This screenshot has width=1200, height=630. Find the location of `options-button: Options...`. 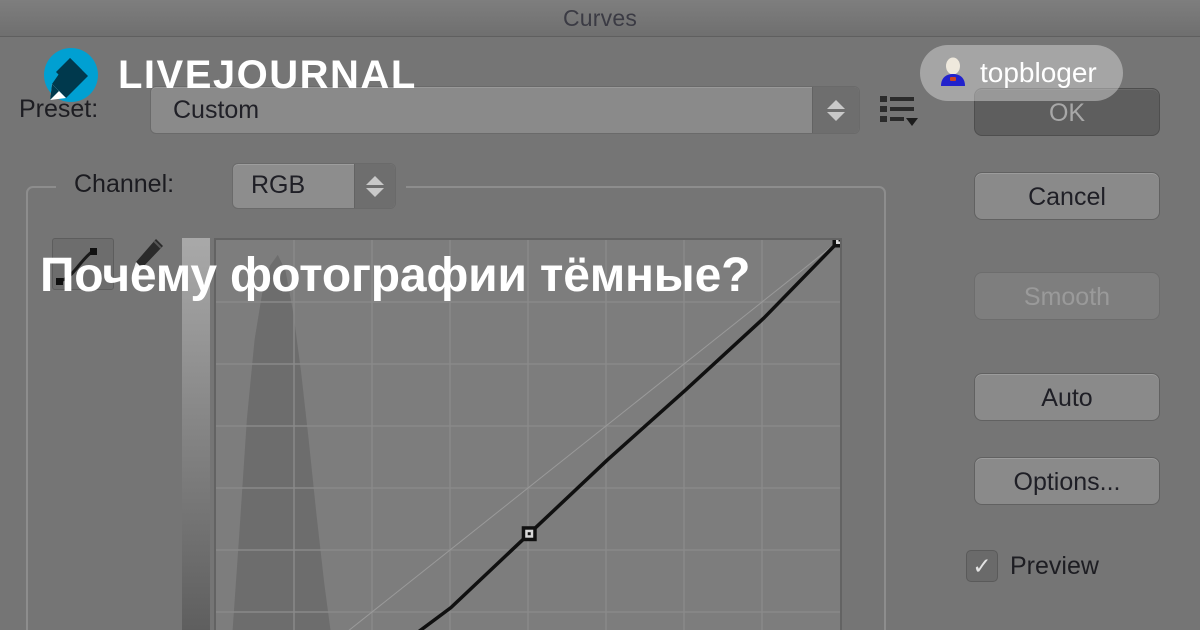

options-button: Options... is located at coordinates (1067, 481).